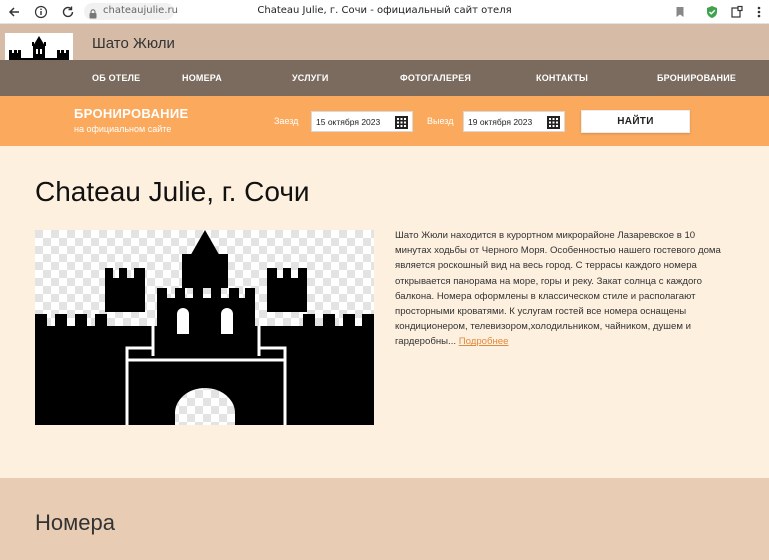  Describe the element at coordinates (133, 43) in the screenshot. I see `site-title: Шато Жюли` at that location.